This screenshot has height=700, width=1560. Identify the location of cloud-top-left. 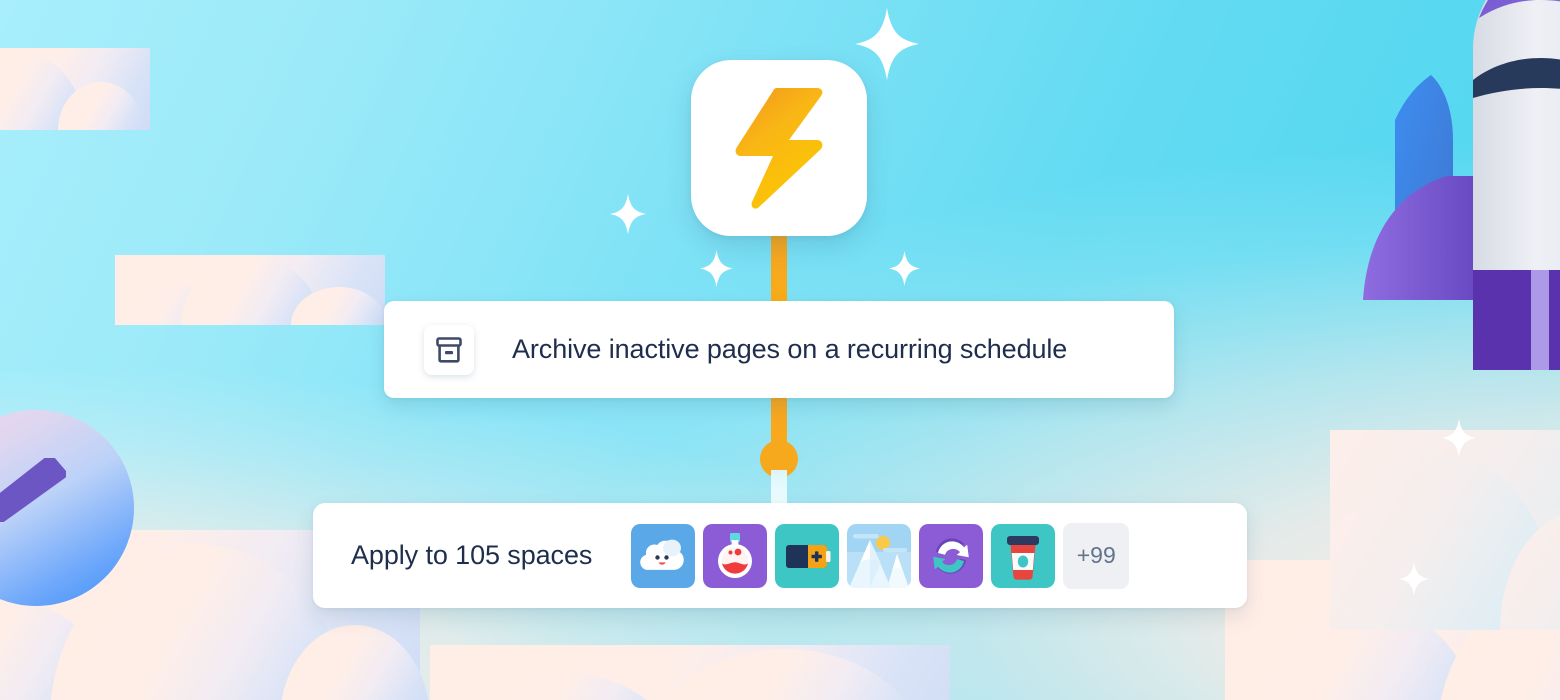
(75, 89).